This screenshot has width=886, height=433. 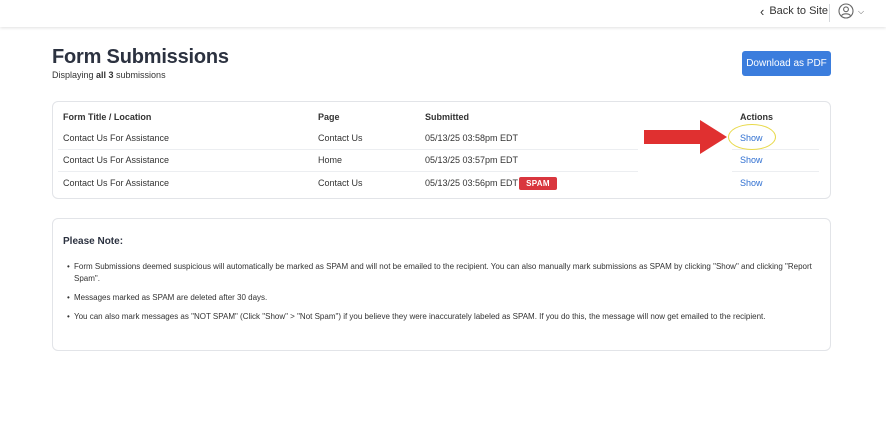 What do you see at coordinates (846, 11) in the screenshot?
I see `user-circle-icon` at bounding box center [846, 11].